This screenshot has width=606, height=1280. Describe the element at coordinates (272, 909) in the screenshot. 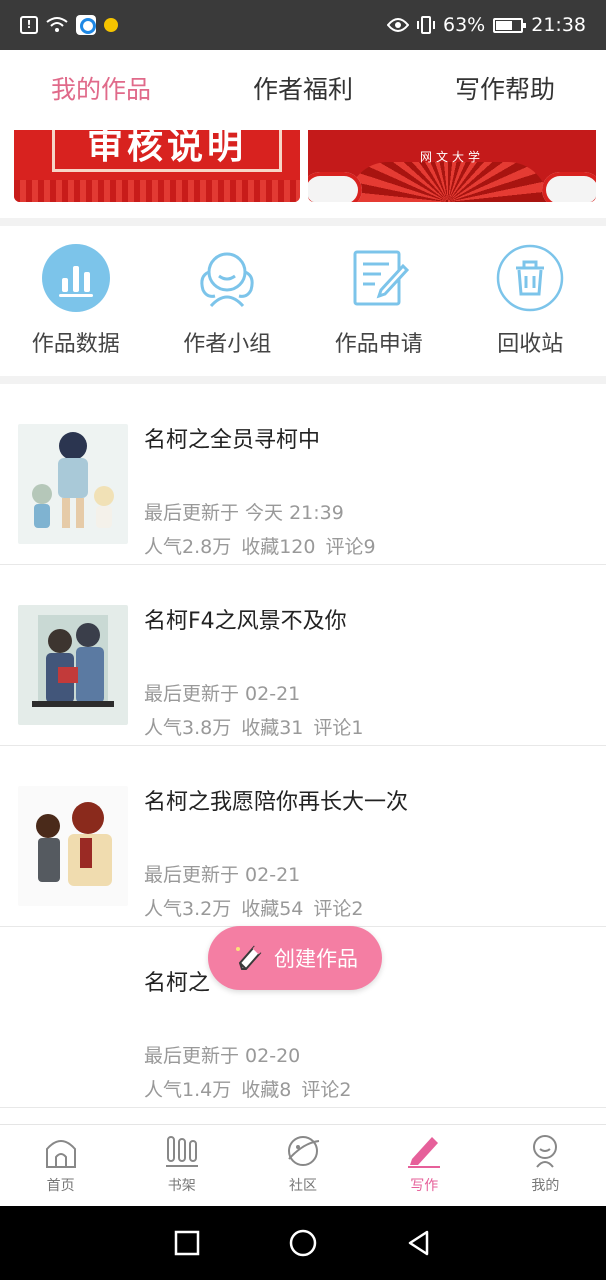

I see `work-favorites: 收藏54` at that location.